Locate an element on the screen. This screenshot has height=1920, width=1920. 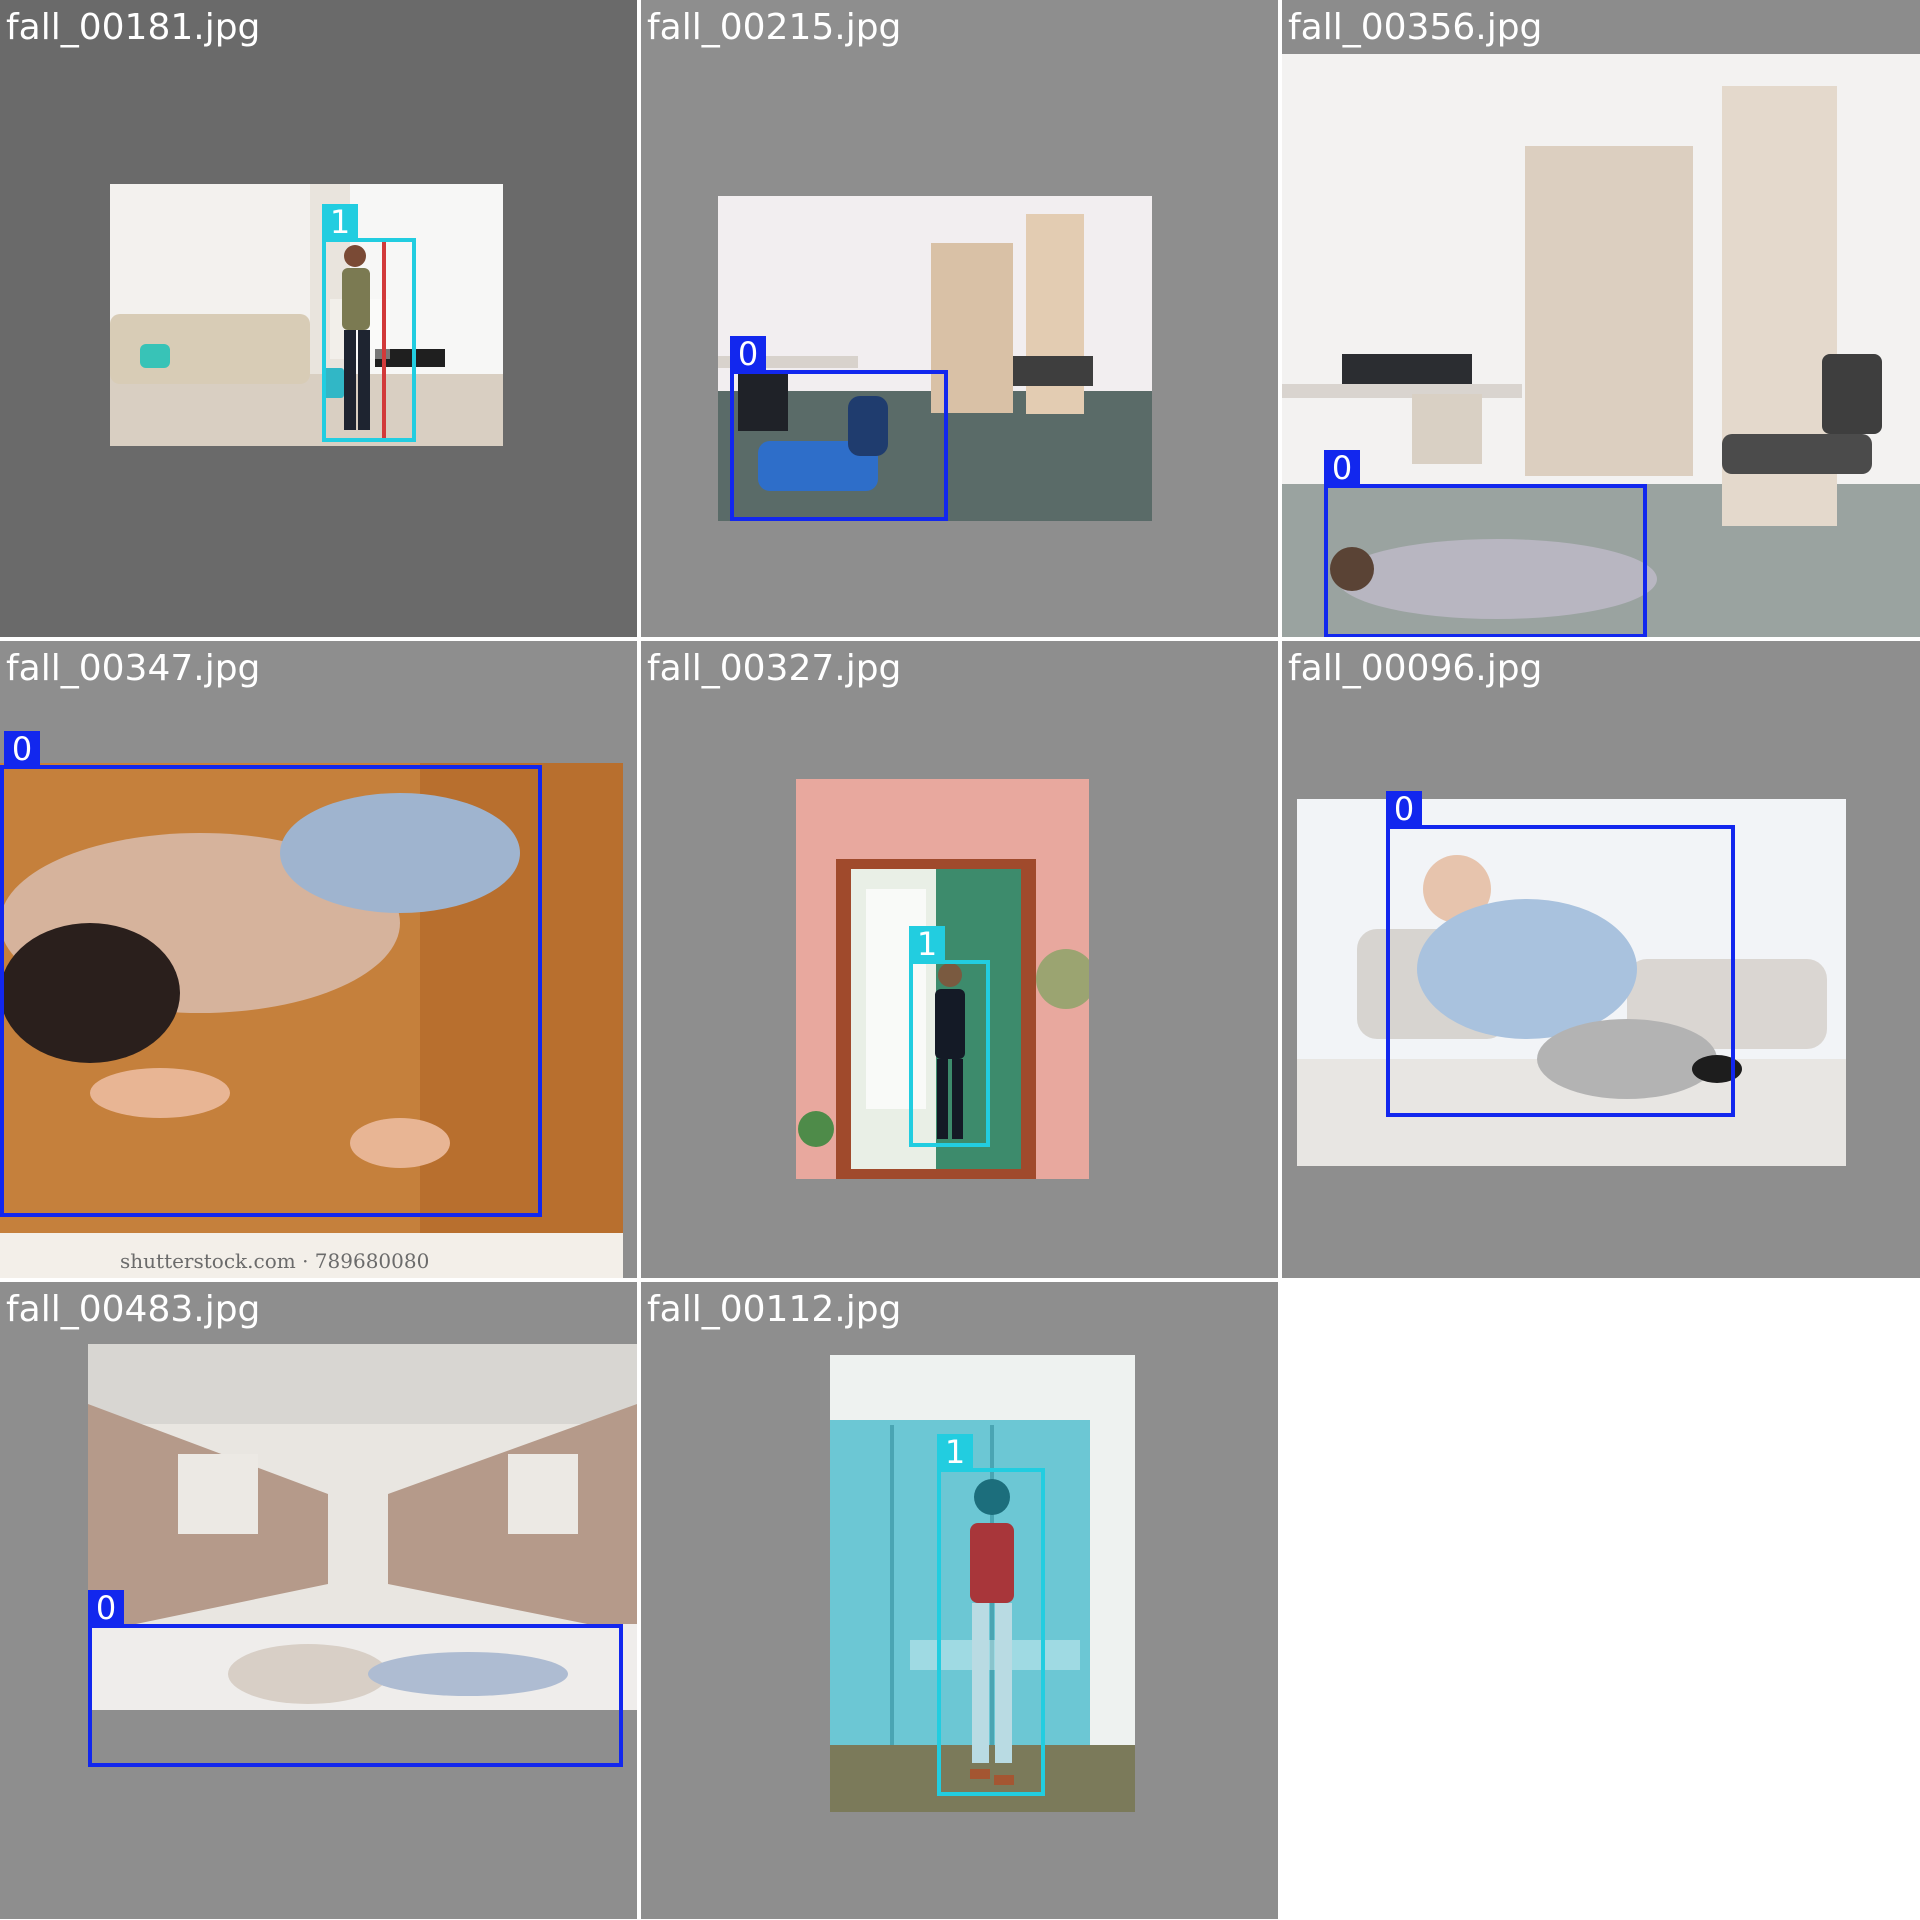
tile-filename: fall_00096.jpg is located at coordinates (1415, 668).